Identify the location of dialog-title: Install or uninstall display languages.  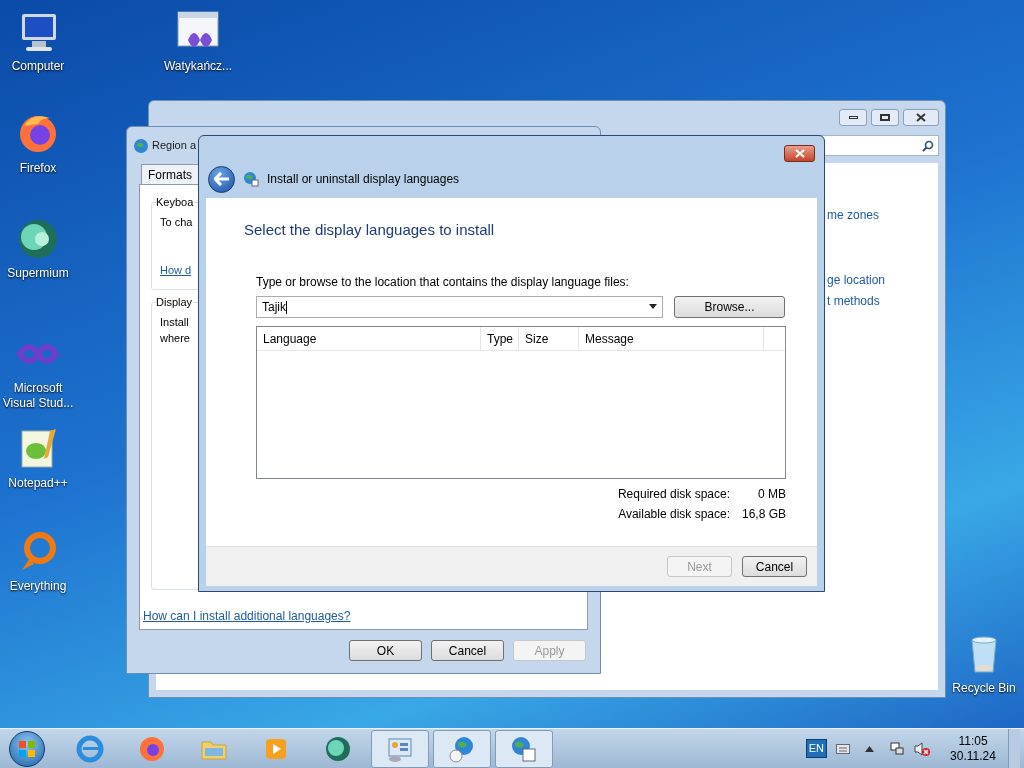
(363, 179).